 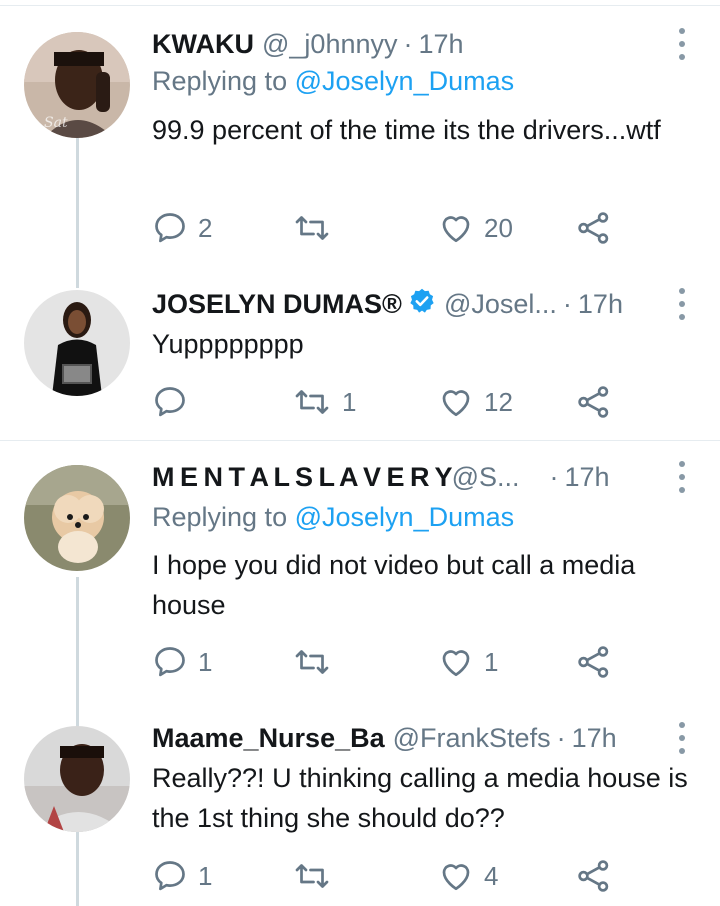 I want to click on like-button: 4, so click(x=468, y=876).